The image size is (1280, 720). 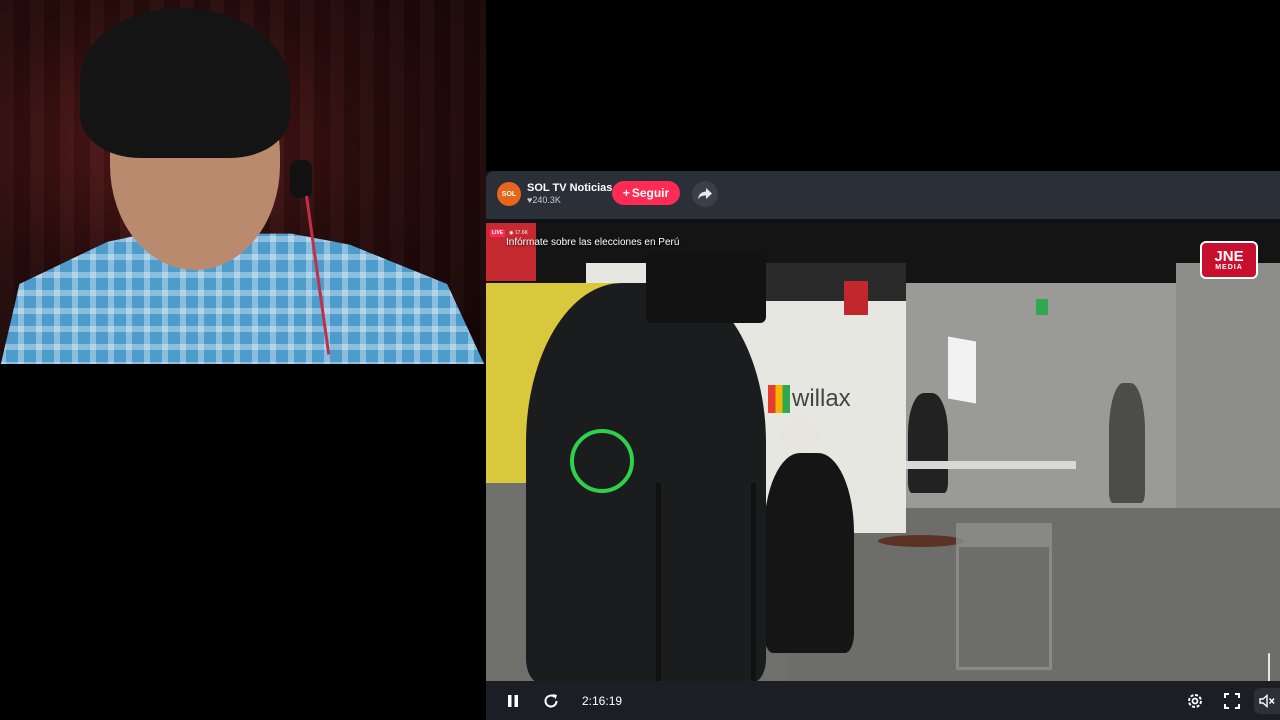 I want to click on scene-chair, so click(x=1004, y=596).